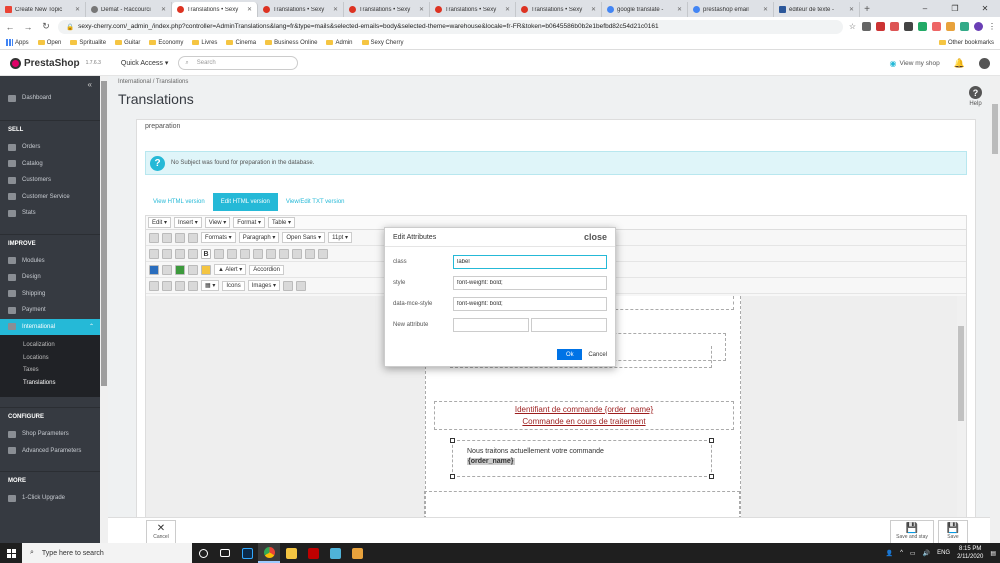 The image size is (1000, 563). I want to click on undo-icon, so click(180, 237).